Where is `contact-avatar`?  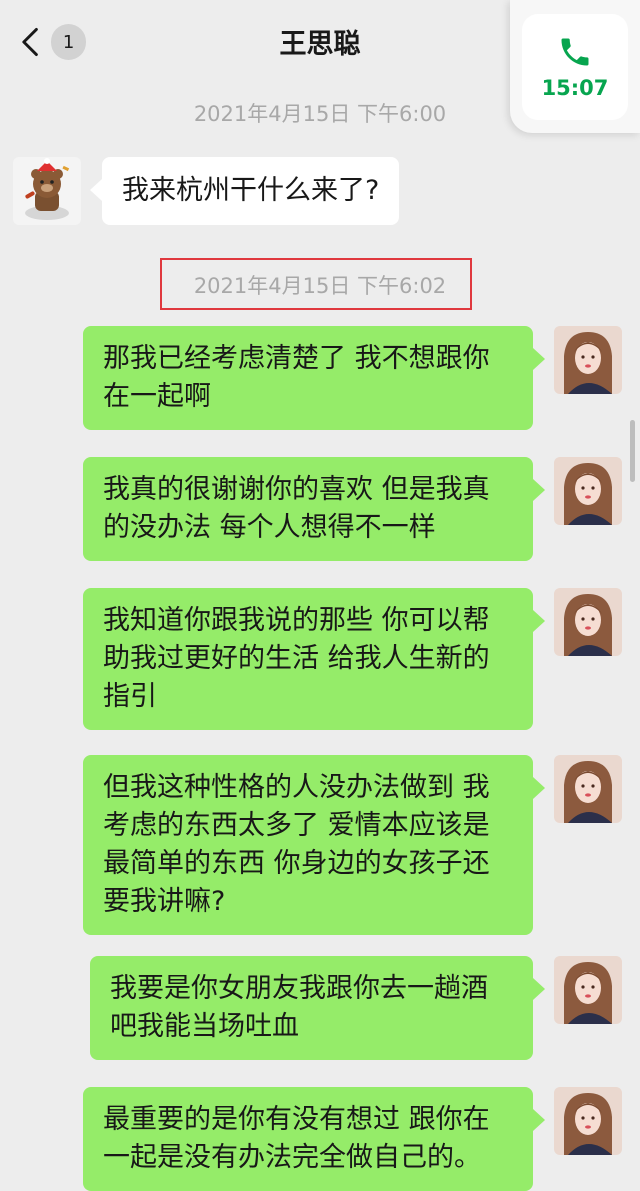 contact-avatar is located at coordinates (47, 191).